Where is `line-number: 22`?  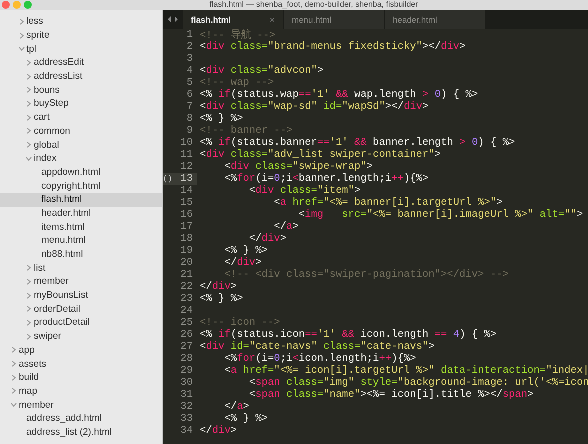
line-number: 22 is located at coordinates (186, 287).